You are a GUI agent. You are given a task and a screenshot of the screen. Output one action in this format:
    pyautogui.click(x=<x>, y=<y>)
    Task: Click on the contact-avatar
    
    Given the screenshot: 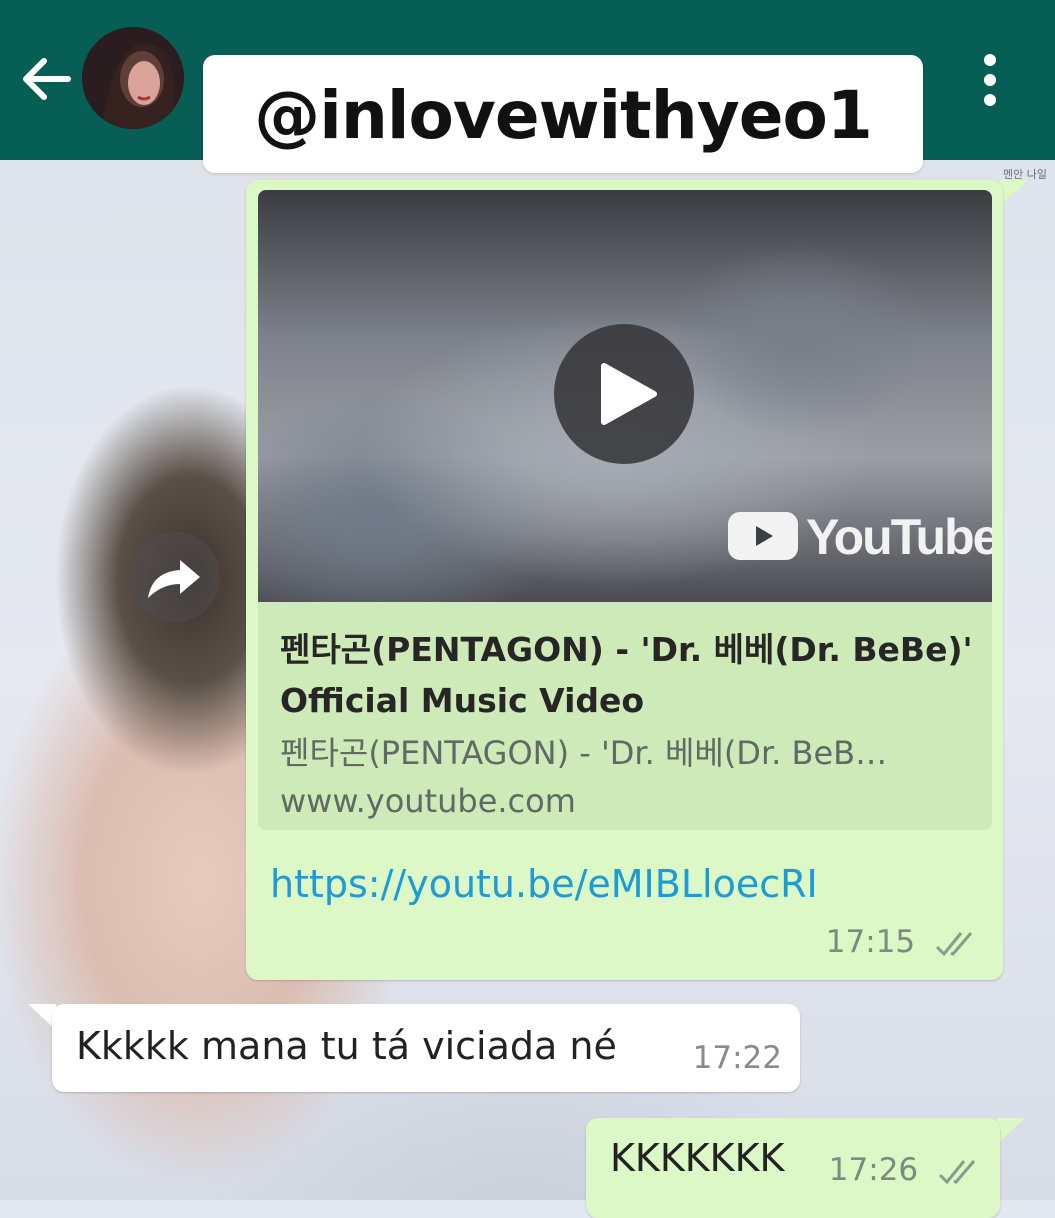 What is the action you would take?
    pyautogui.click(x=133, y=78)
    